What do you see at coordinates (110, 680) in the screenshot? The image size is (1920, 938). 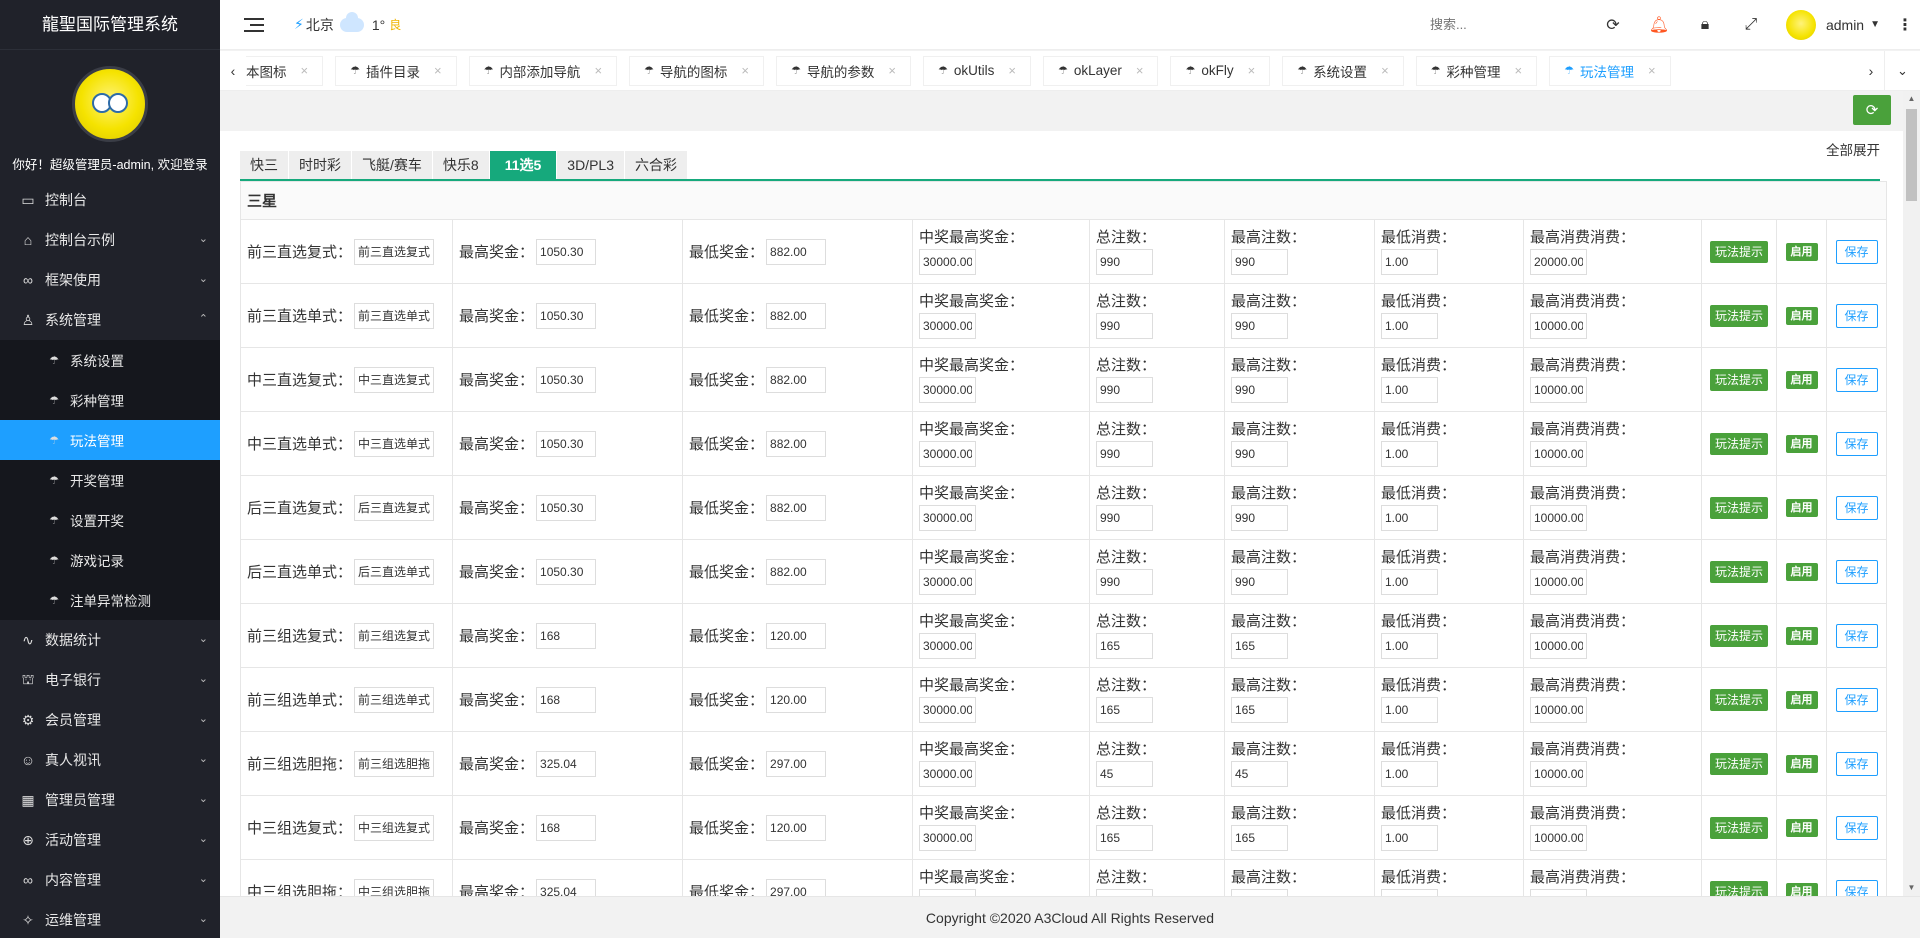 I see `sidebar-item-items2-1: ⛫ 电子银行 ⌄` at bounding box center [110, 680].